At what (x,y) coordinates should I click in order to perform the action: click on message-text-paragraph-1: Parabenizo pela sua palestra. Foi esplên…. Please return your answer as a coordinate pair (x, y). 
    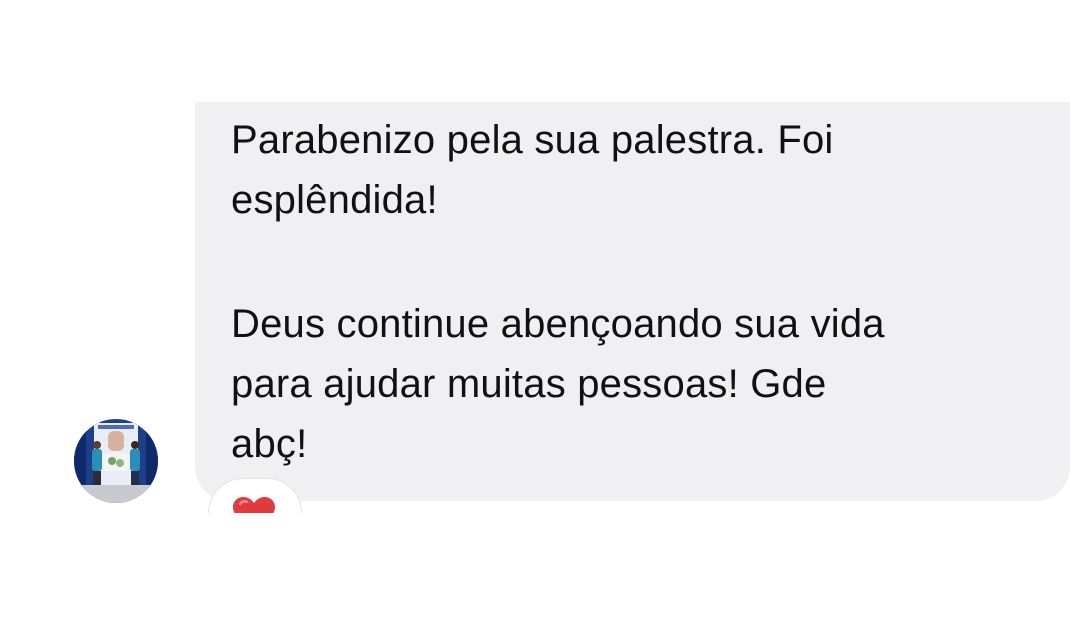
    Looking at the image, I should click on (532, 170).